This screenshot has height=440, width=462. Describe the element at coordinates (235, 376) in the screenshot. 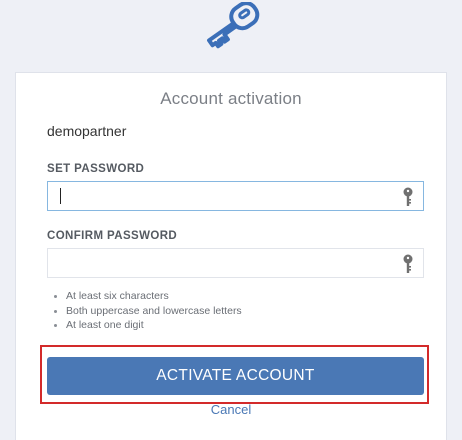

I see `activate-account-button: ACTIVATE ACCOUNT` at that location.